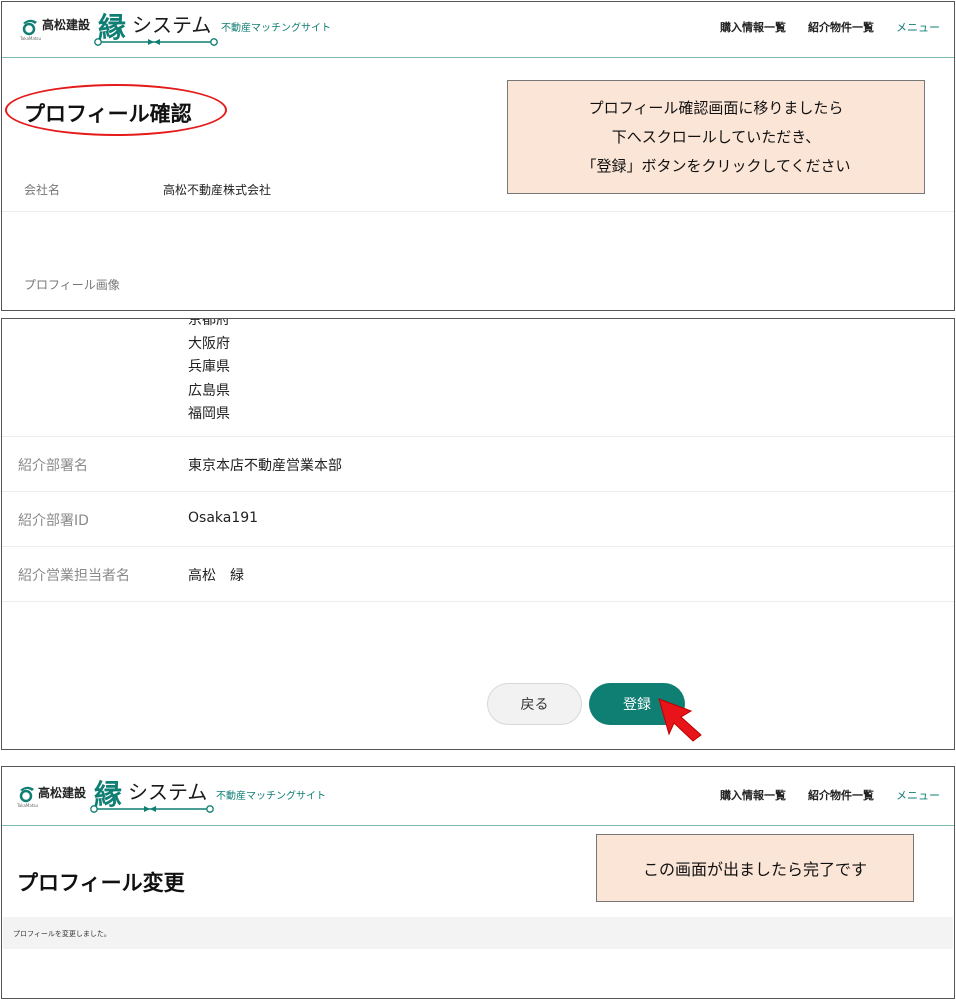 This screenshot has width=956, height=1000. Describe the element at coordinates (74, 576) in the screenshot. I see `sales-rep-label: 紹介営業担当者名` at that location.